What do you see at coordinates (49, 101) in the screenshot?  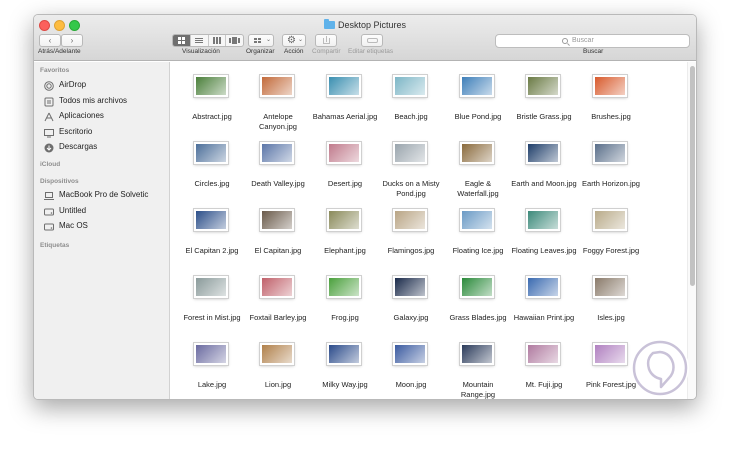 I see `all-files-icon` at bounding box center [49, 101].